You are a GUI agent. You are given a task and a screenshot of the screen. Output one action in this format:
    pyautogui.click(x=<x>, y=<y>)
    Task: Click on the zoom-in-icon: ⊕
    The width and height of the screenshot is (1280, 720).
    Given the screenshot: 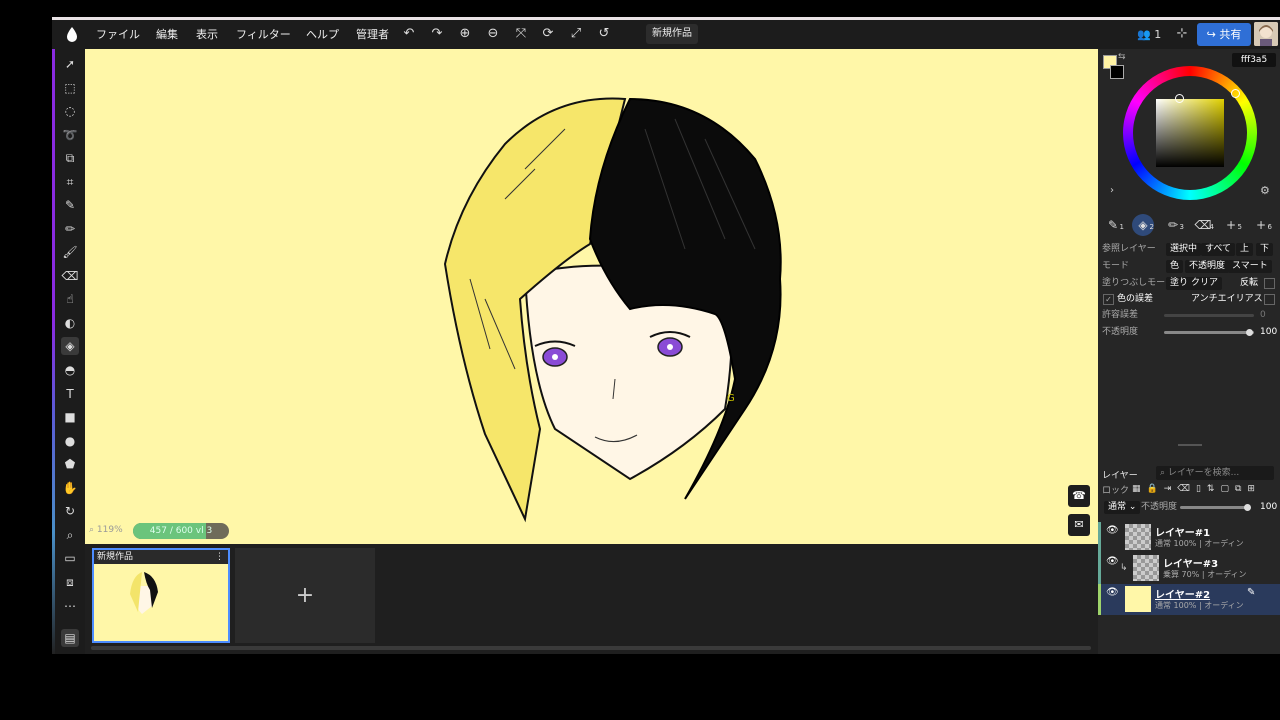 What is the action you would take?
    pyautogui.click(x=465, y=34)
    